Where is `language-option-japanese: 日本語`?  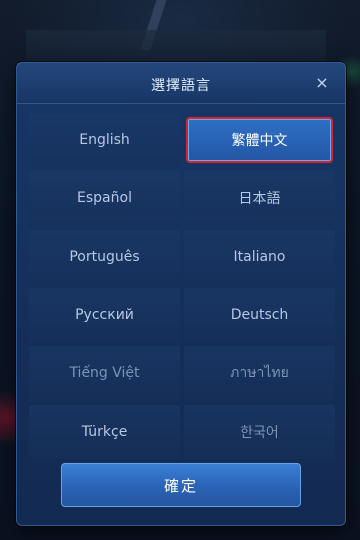 language-option-japanese: 日本語 is located at coordinates (259, 198).